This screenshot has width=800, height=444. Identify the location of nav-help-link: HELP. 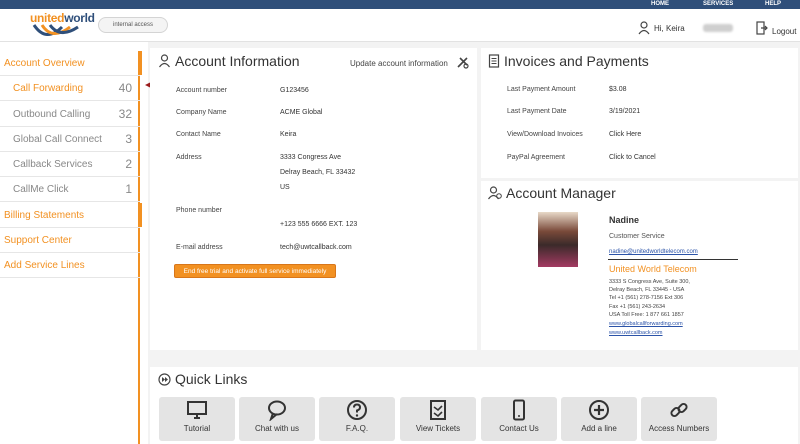
(773, 4).